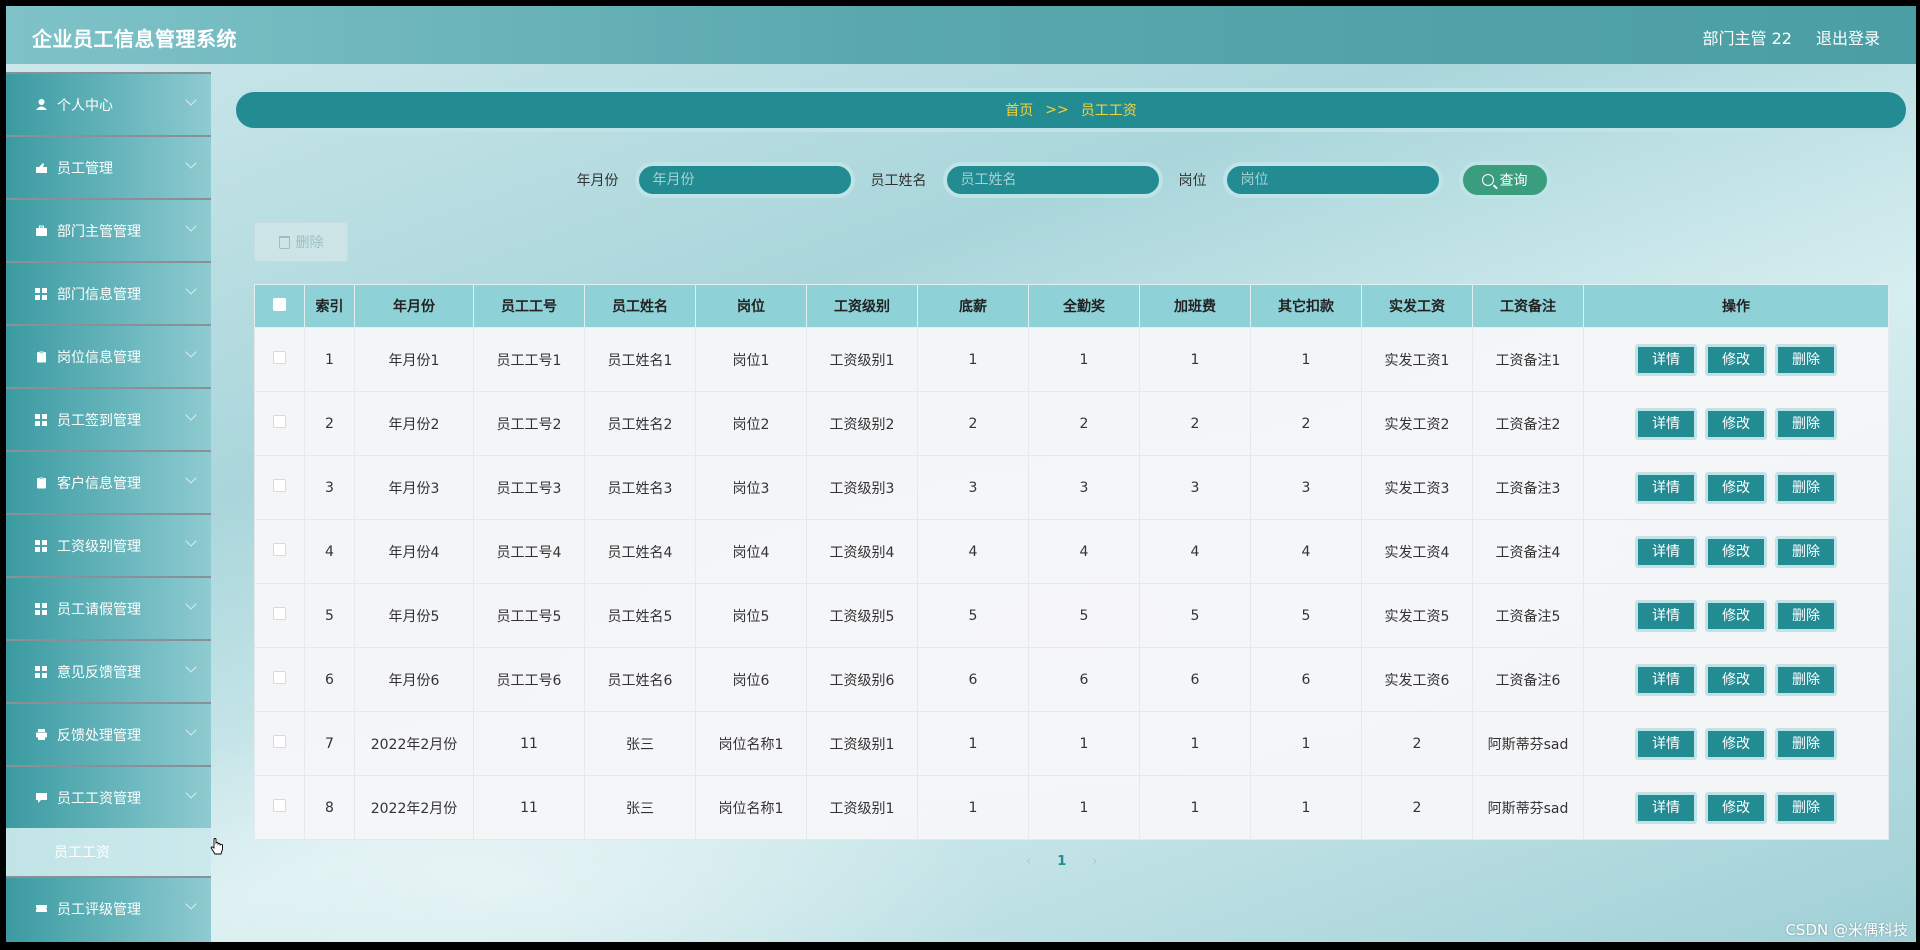 The height and width of the screenshot is (950, 1920). What do you see at coordinates (99, 798) in the screenshot?
I see `sidebar-item-label: 员工工资管理` at bounding box center [99, 798].